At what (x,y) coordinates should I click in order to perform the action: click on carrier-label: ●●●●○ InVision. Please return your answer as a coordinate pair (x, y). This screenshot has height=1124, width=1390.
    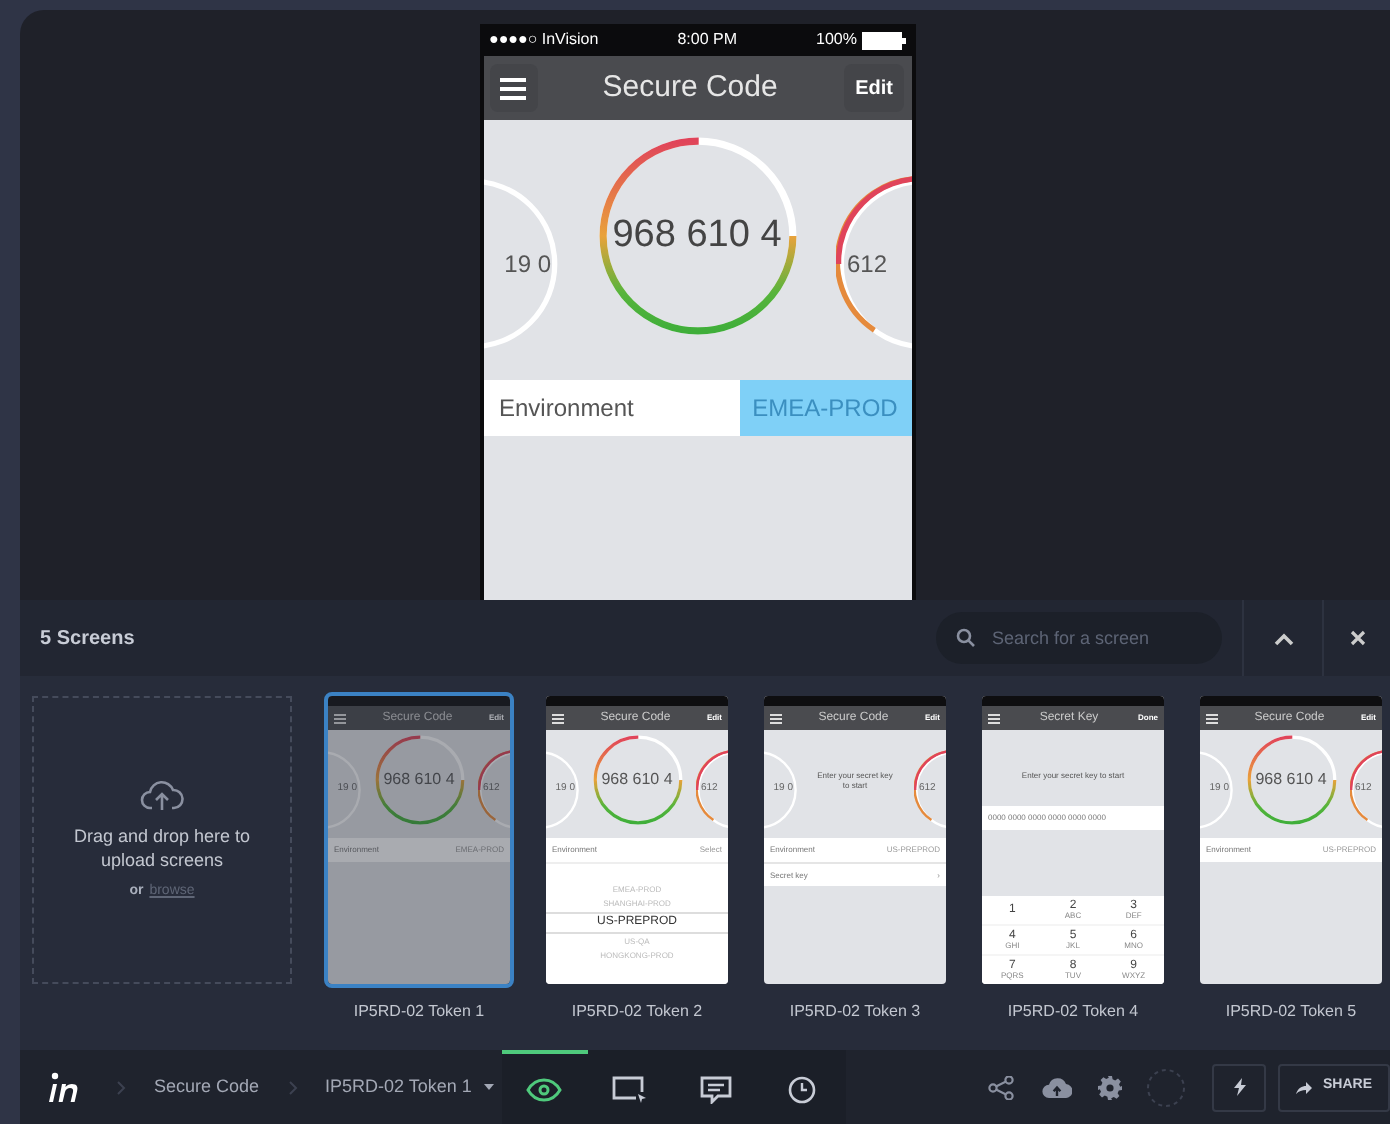
    Looking at the image, I should click on (544, 40).